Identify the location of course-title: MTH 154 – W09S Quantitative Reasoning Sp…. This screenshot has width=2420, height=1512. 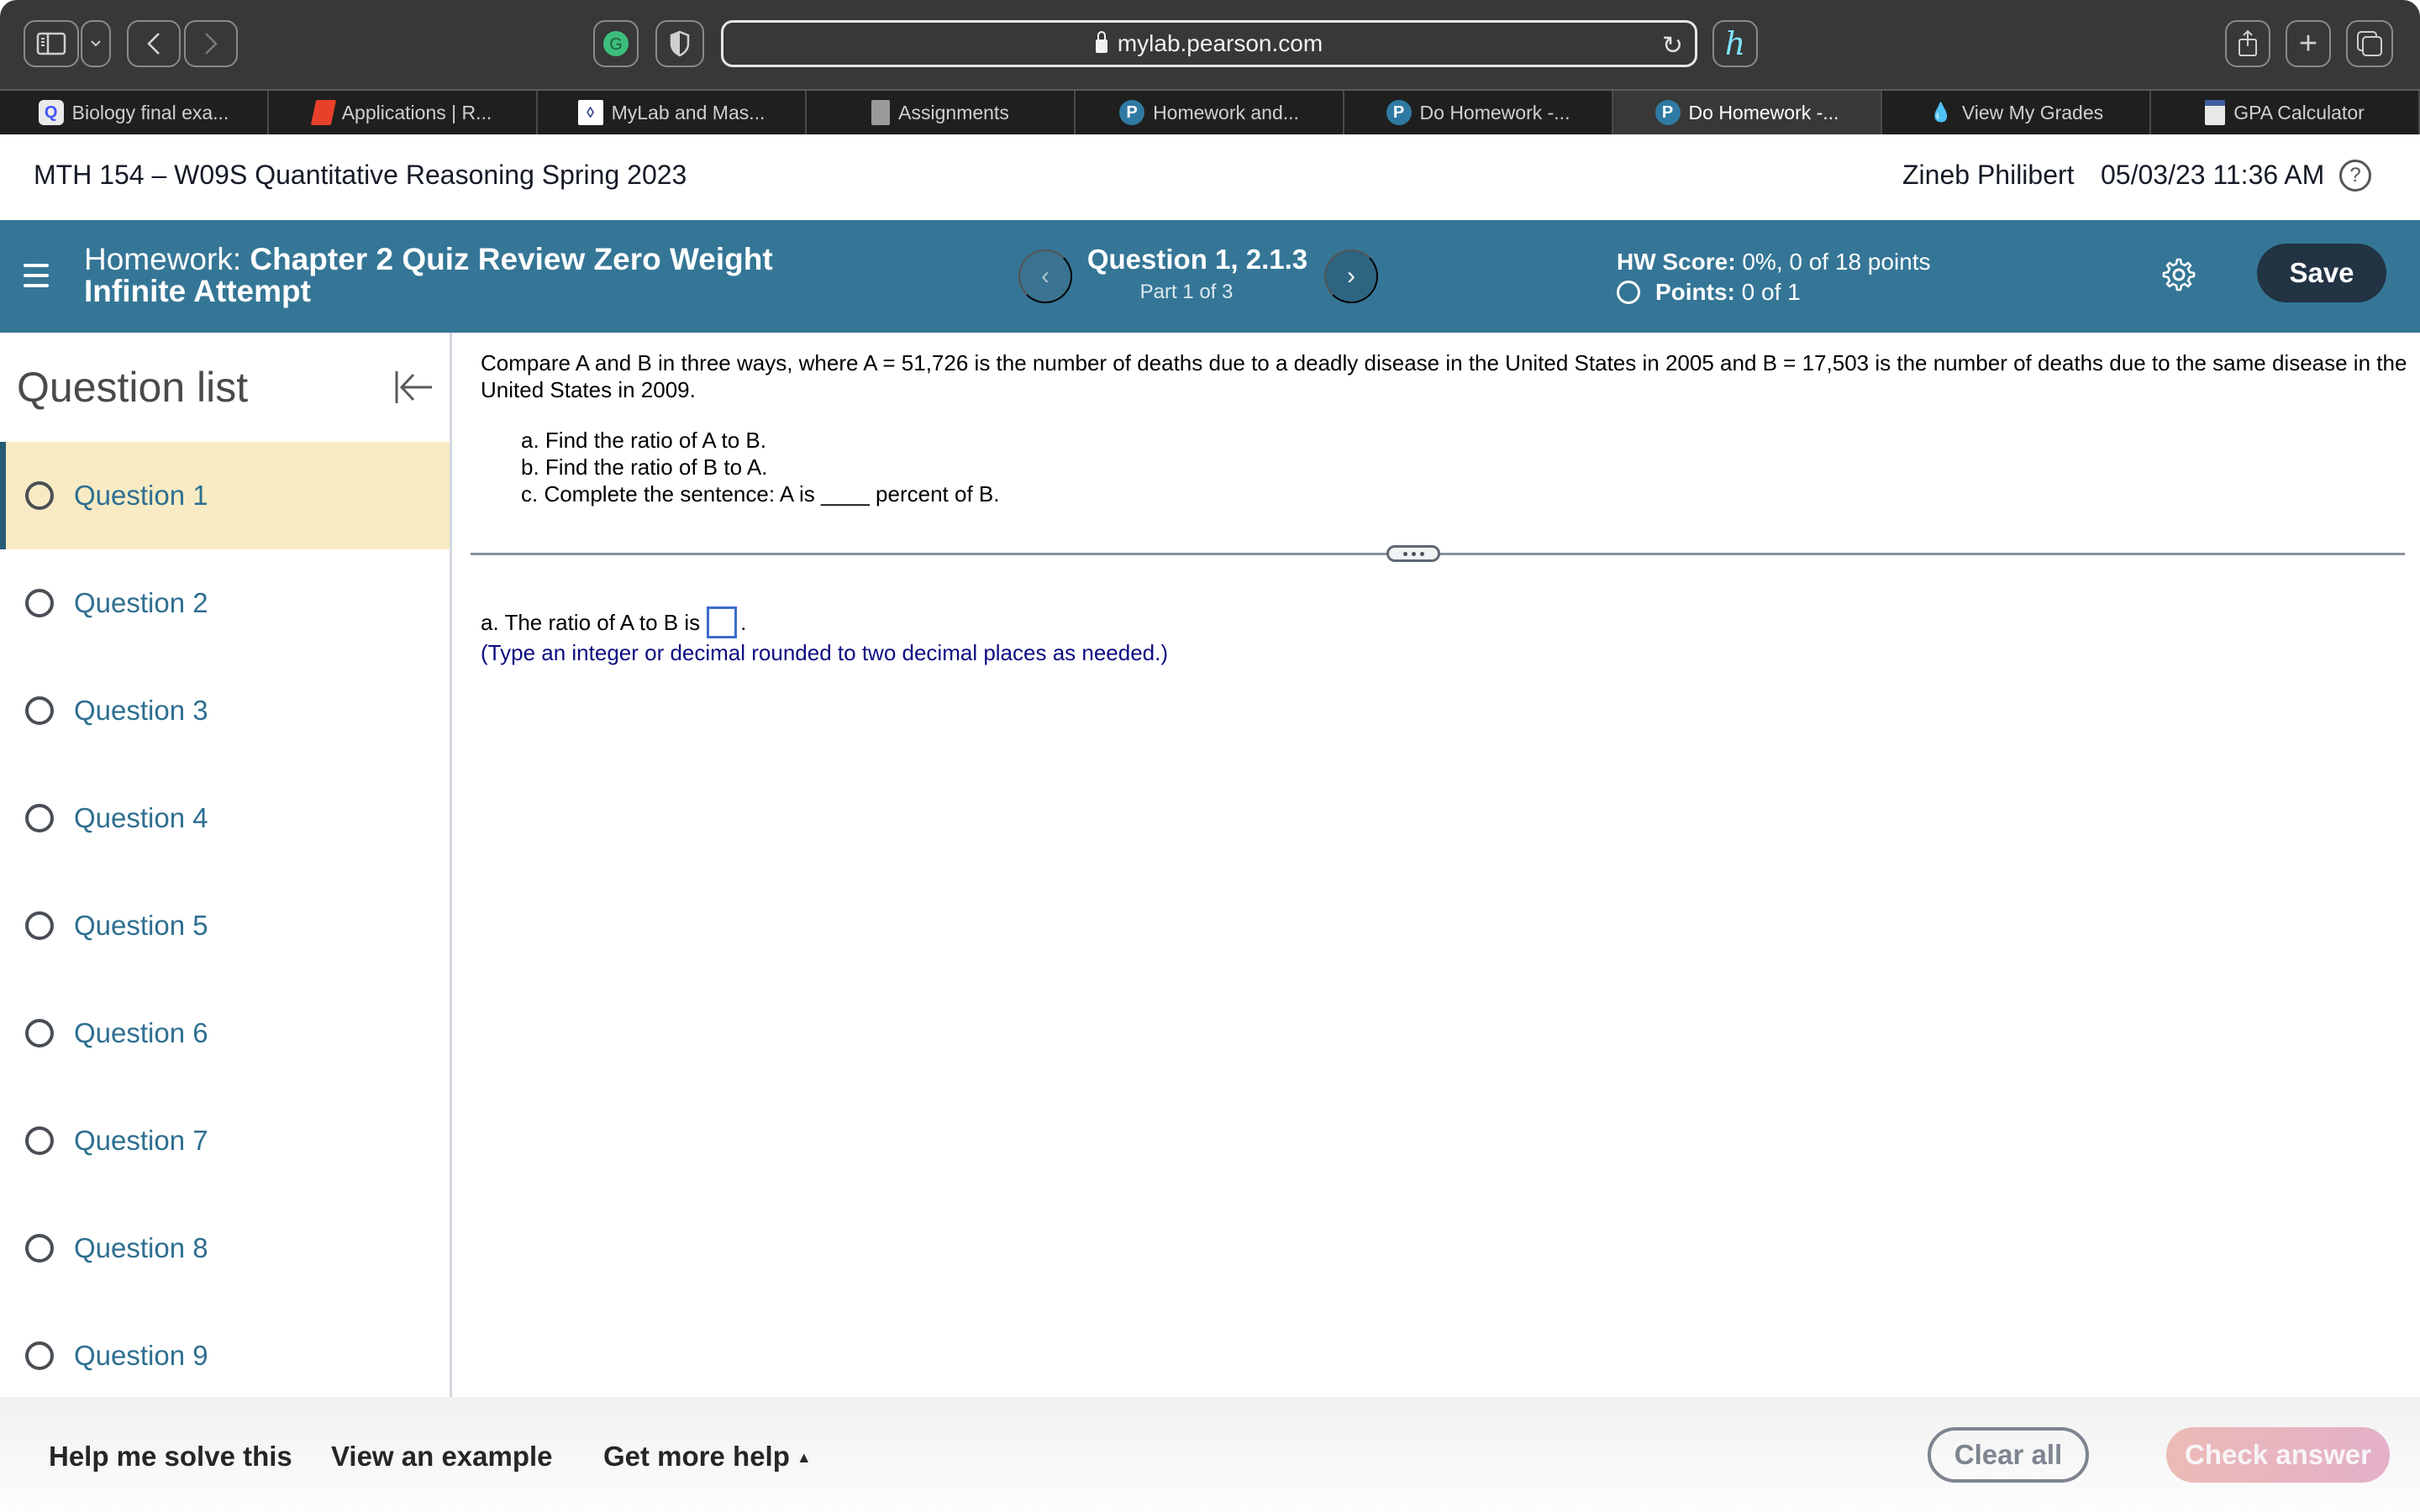
(360, 175).